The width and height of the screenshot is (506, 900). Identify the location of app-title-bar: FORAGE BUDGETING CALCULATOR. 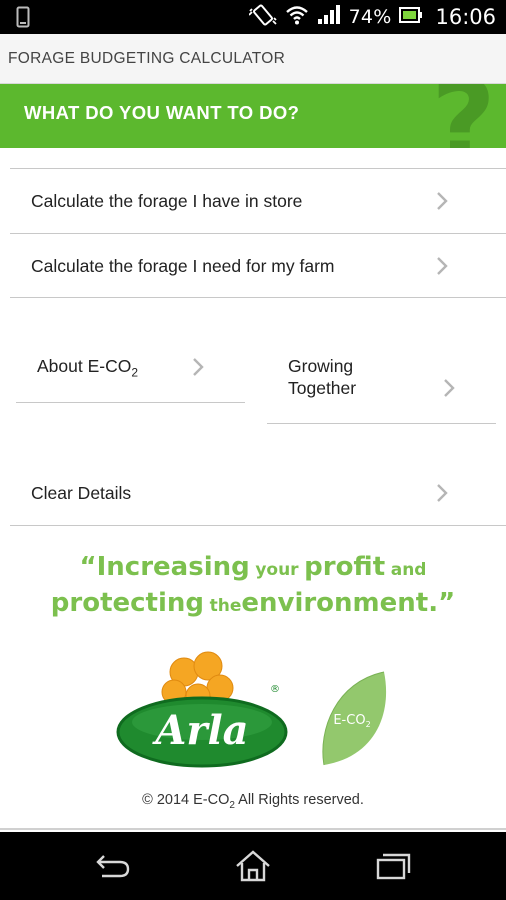
(253, 59).